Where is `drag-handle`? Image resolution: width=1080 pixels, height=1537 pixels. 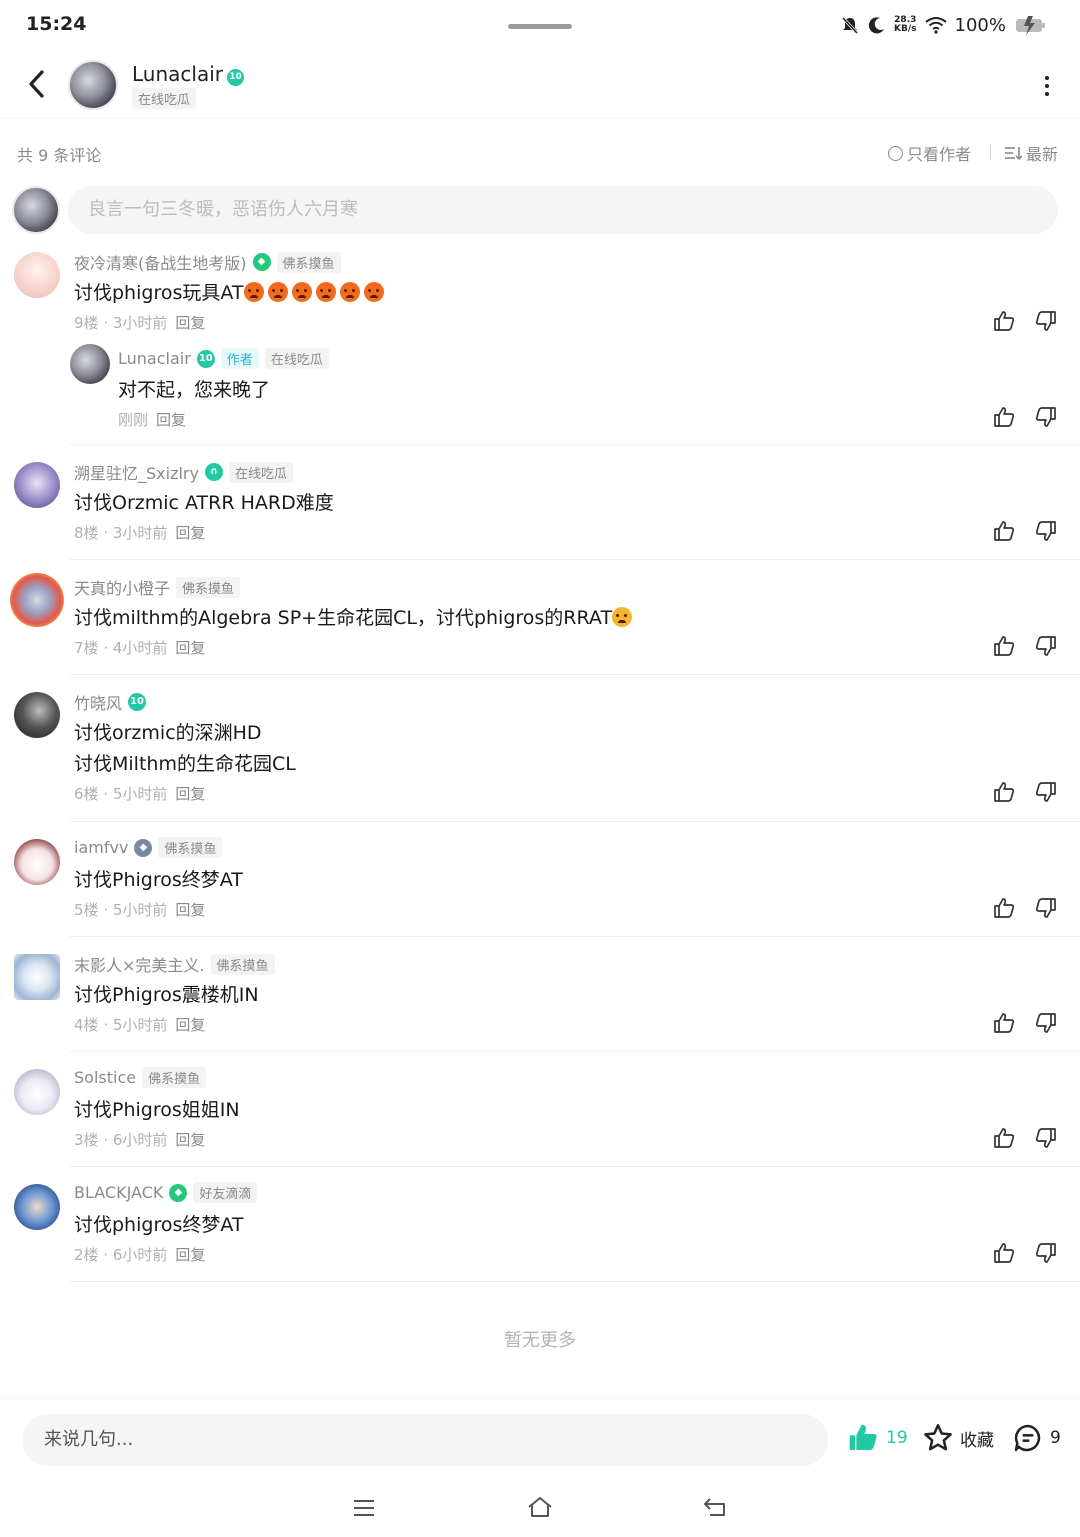
drag-handle is located at coordinates (540, 26).